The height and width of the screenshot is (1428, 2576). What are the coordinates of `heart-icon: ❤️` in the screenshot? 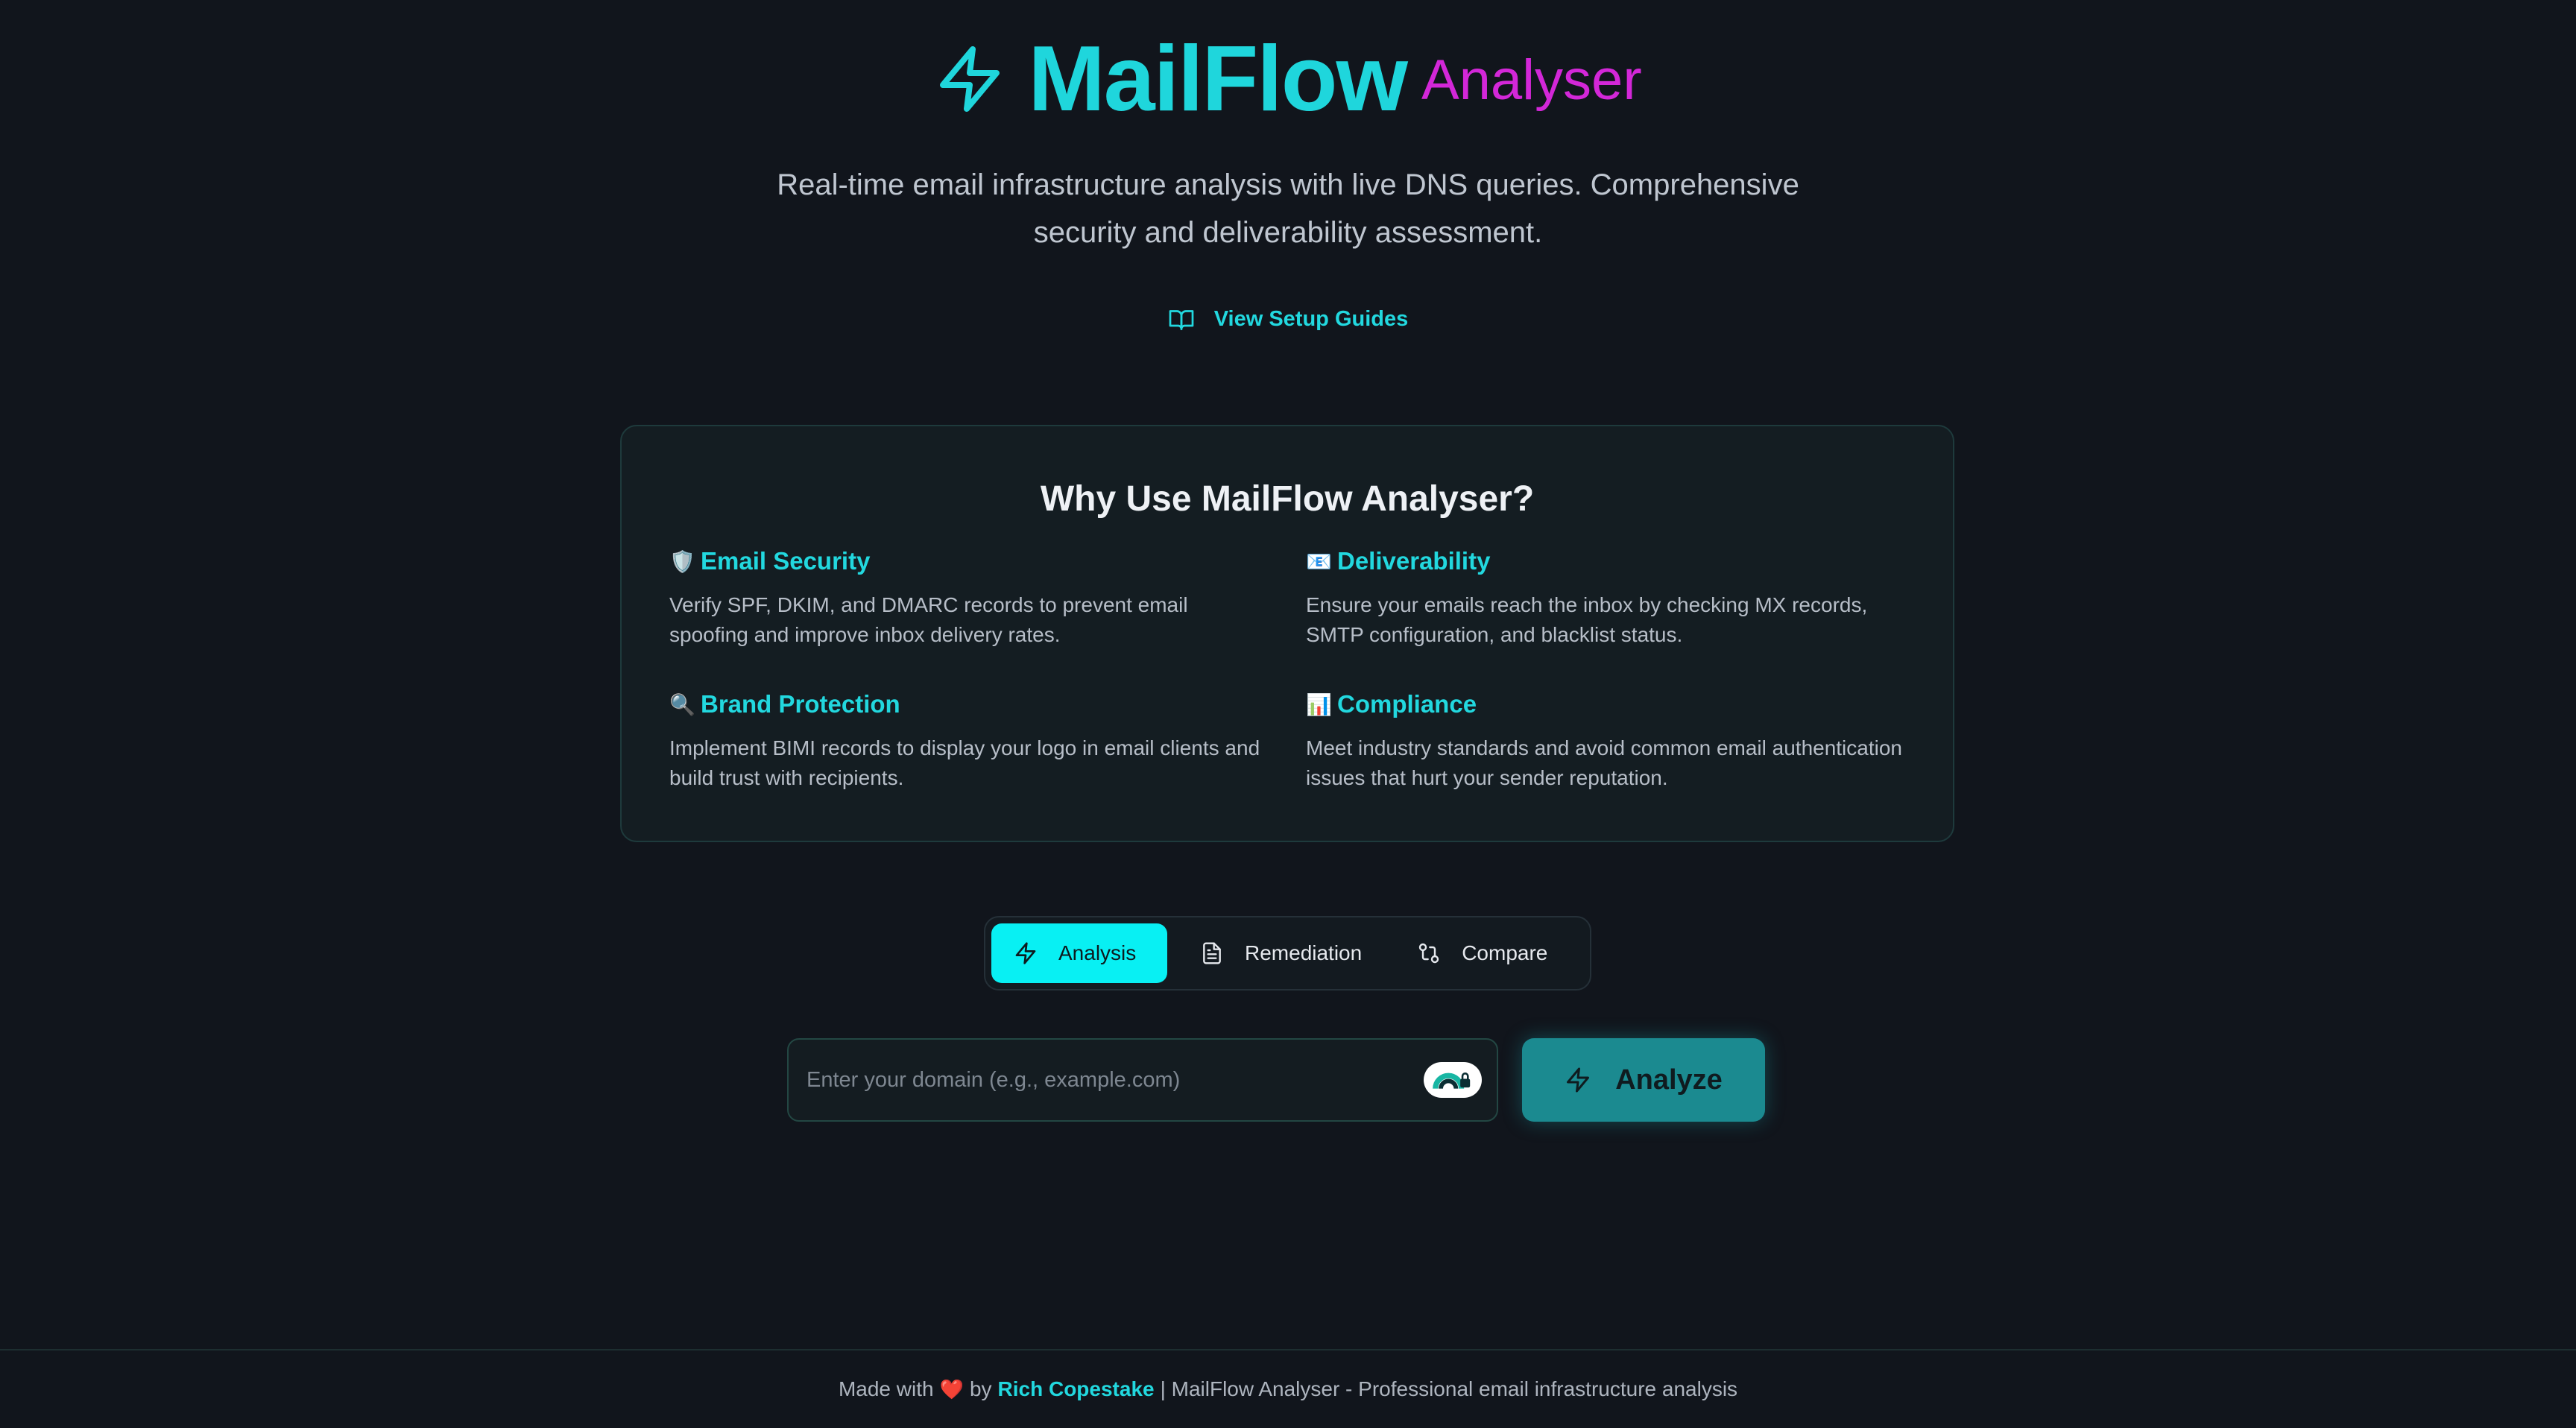 It's located at (951, 1388).